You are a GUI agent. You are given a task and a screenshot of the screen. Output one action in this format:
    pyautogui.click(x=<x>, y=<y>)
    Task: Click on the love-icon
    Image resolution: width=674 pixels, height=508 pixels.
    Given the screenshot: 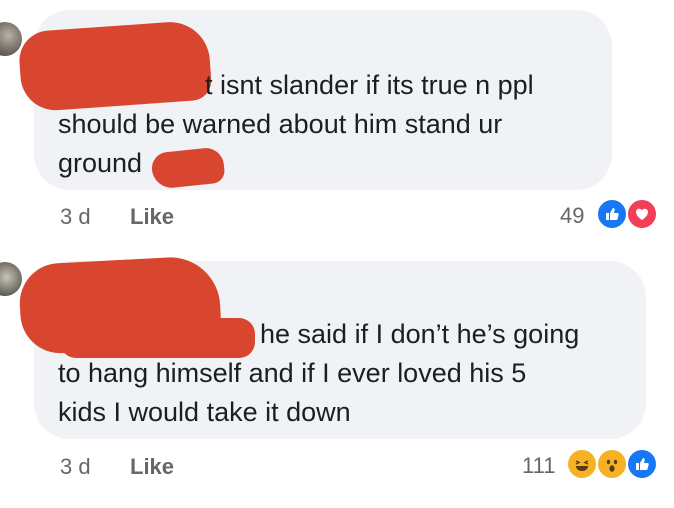 What is the action you would take?
    pyautogui.click(x=642, y=214)
    